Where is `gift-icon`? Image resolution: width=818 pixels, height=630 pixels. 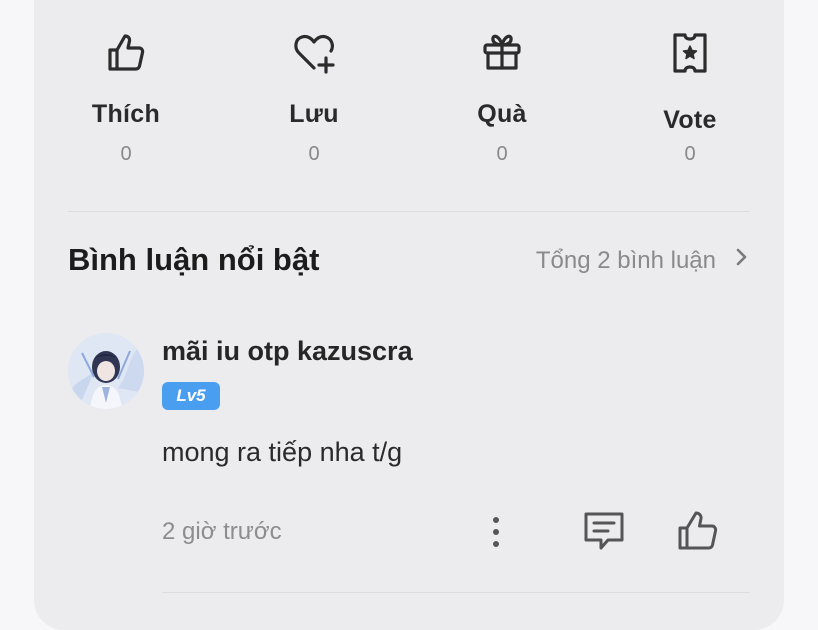
gift-icon is located at coordinates (502, 52).